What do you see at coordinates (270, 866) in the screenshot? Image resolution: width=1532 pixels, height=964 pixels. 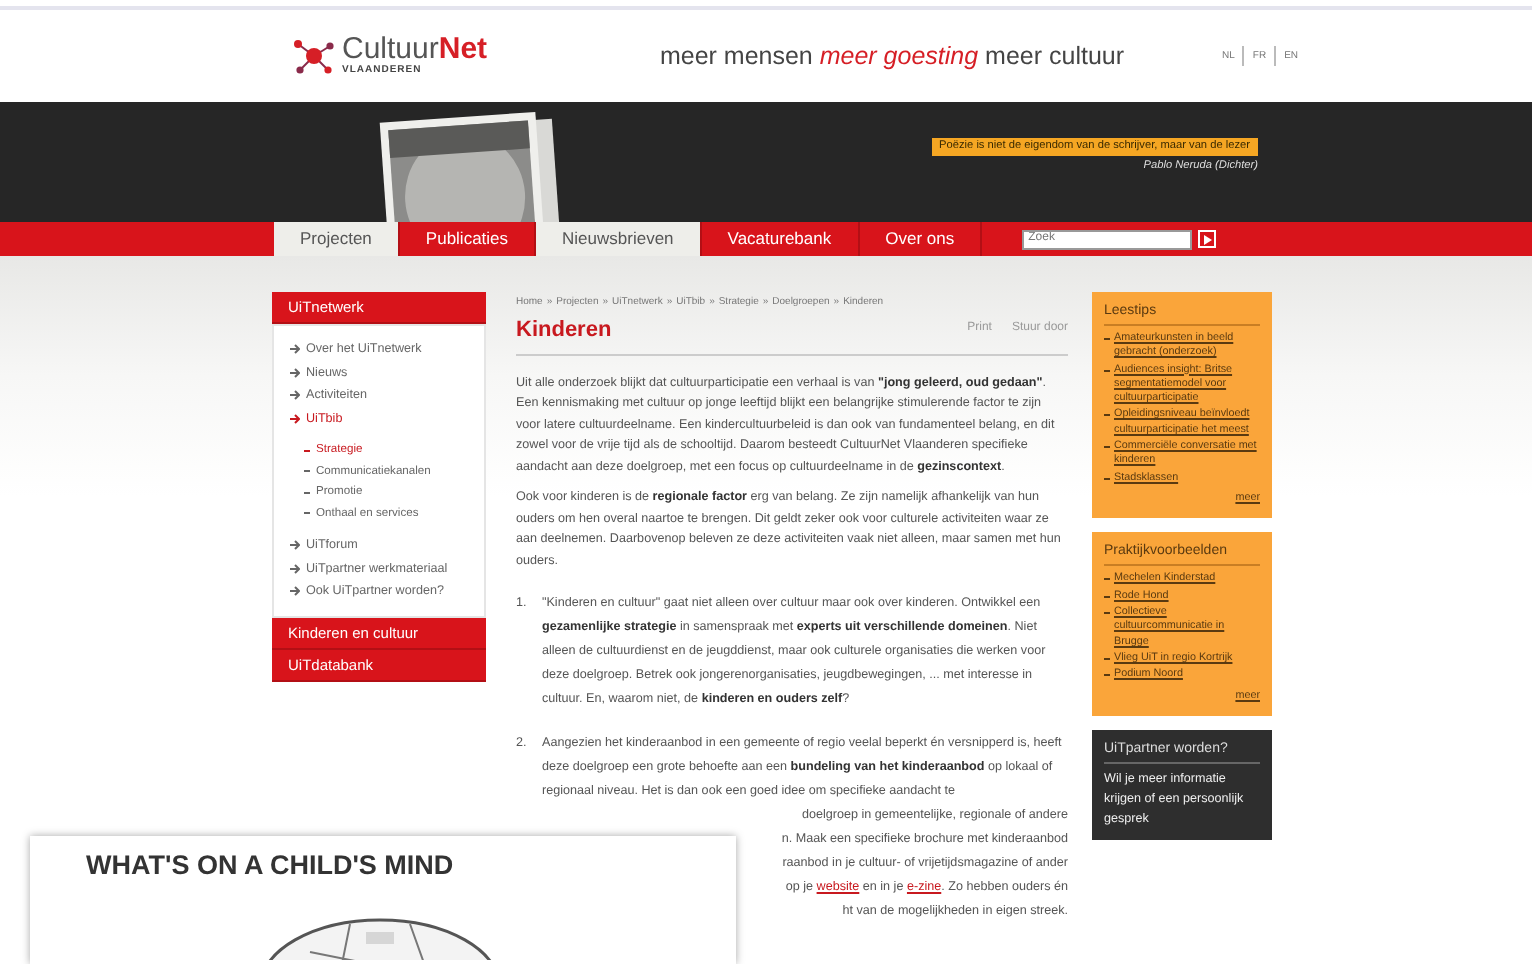 I see `overlay-title: WHAT'S ON A CHILD'S MIND` at bounding box center [270, 866].